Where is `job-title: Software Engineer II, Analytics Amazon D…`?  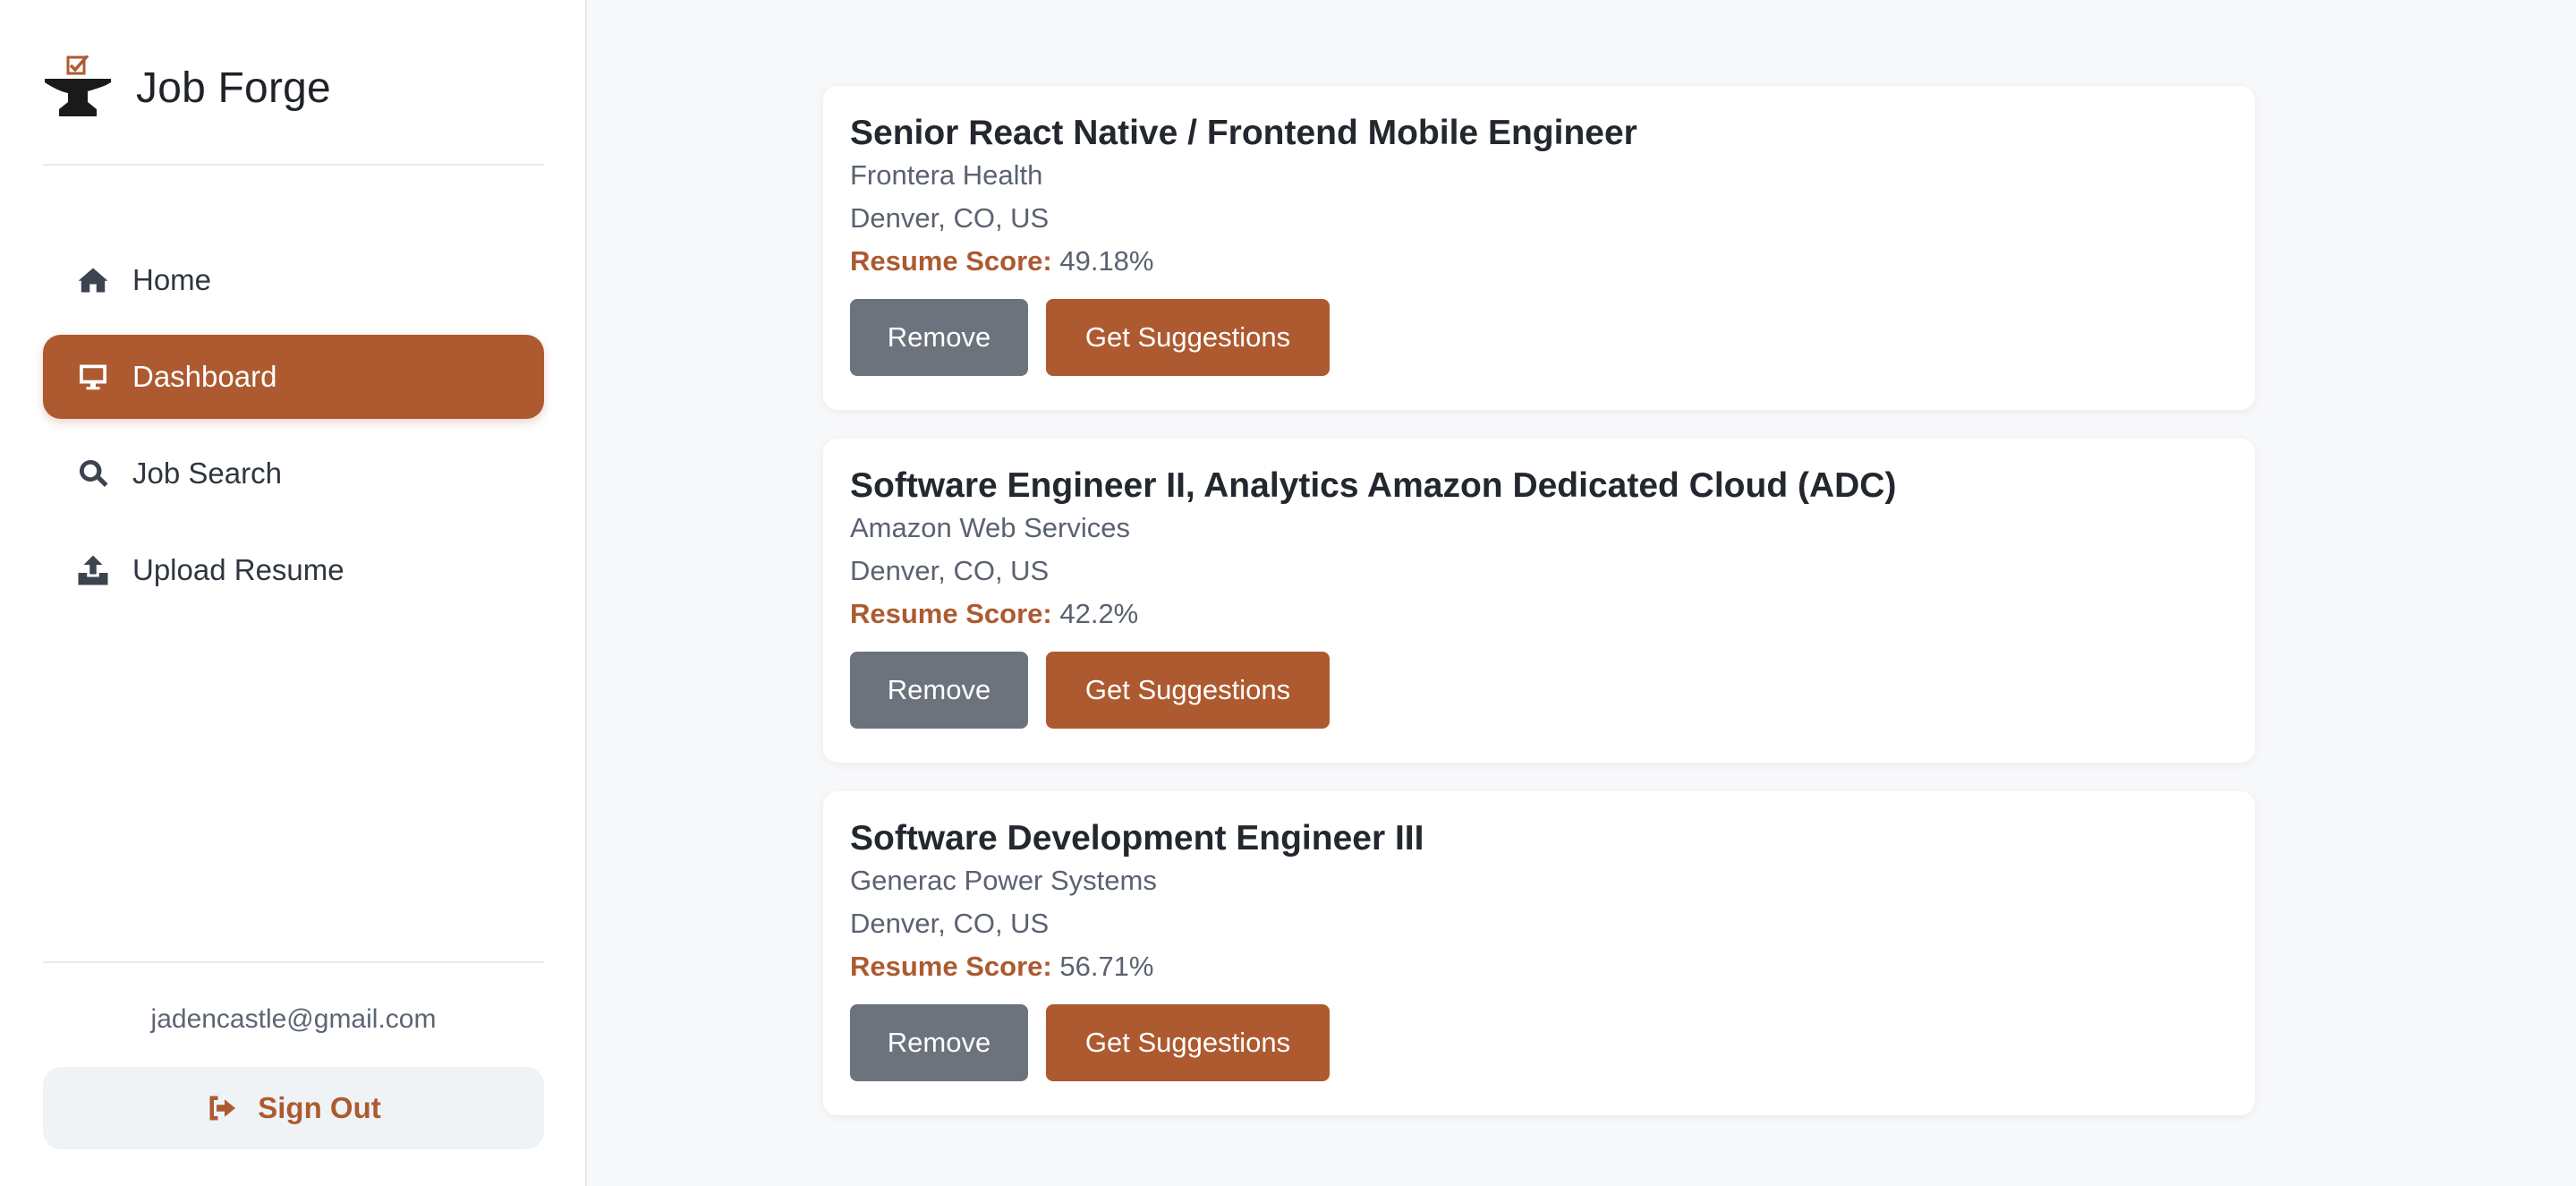
job-title: Software Engineer II, Analytics Amazon D… is located at coordinates (1373, 485).